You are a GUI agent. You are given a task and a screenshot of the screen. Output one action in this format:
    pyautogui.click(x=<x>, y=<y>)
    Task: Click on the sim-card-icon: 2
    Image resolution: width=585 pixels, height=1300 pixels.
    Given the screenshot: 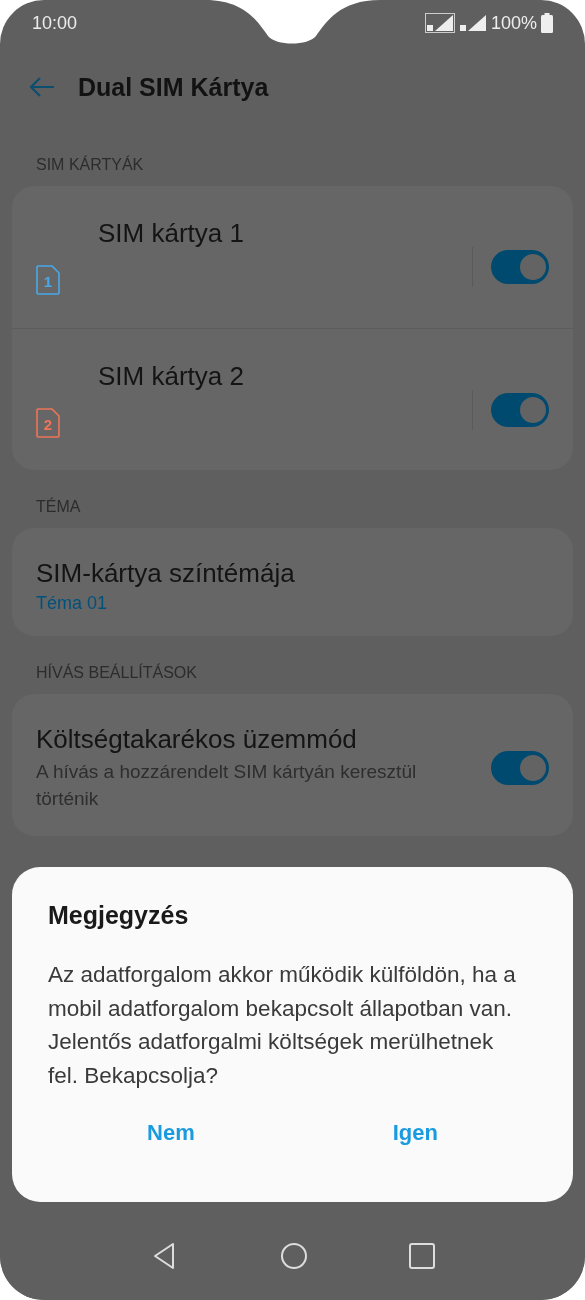 What is the action you would take?
    pyautogui.click(x=48, y=422)
    